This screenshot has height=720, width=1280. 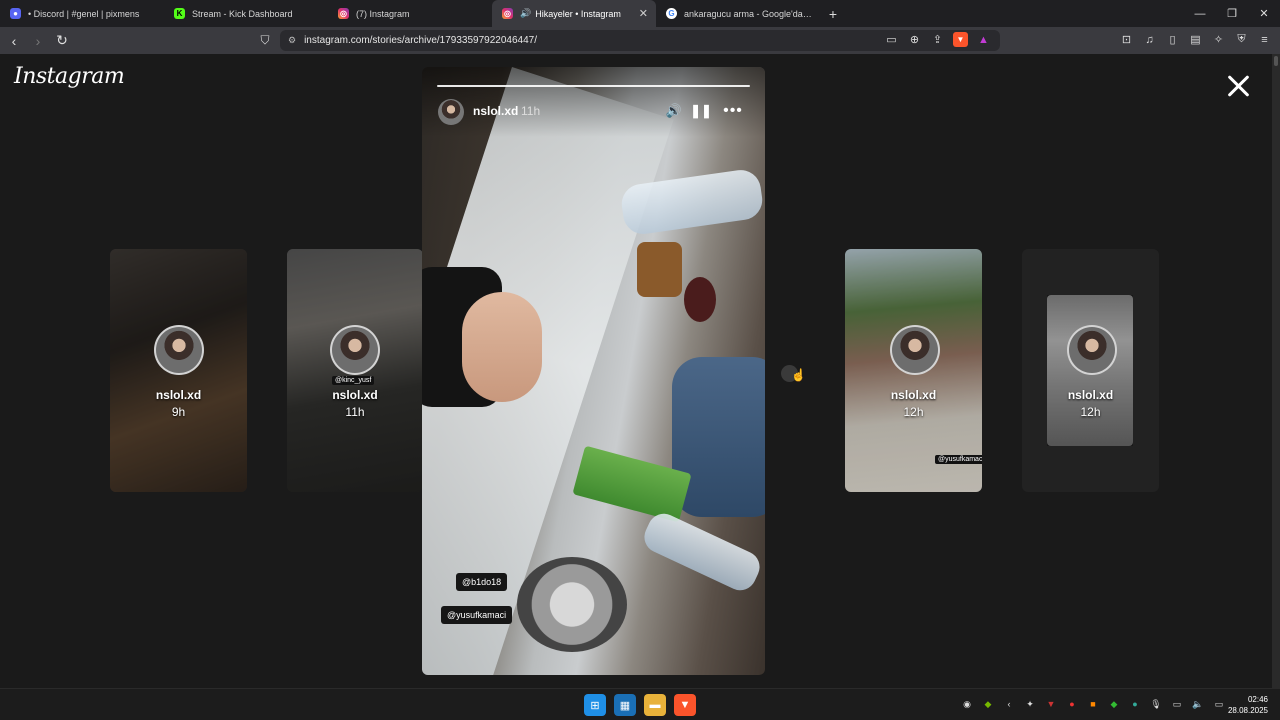 What do you see at coordinates (671, 13) in the screenshot?
I see `google-icon: G` at bounding box center [671, 13].